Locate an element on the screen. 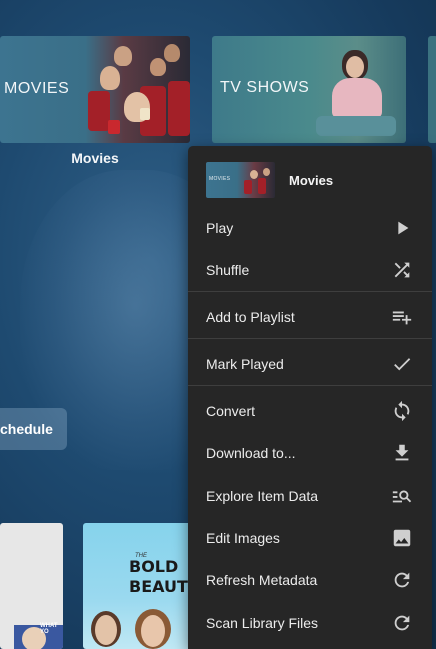  check-icon is located at coordinates (402, 364).